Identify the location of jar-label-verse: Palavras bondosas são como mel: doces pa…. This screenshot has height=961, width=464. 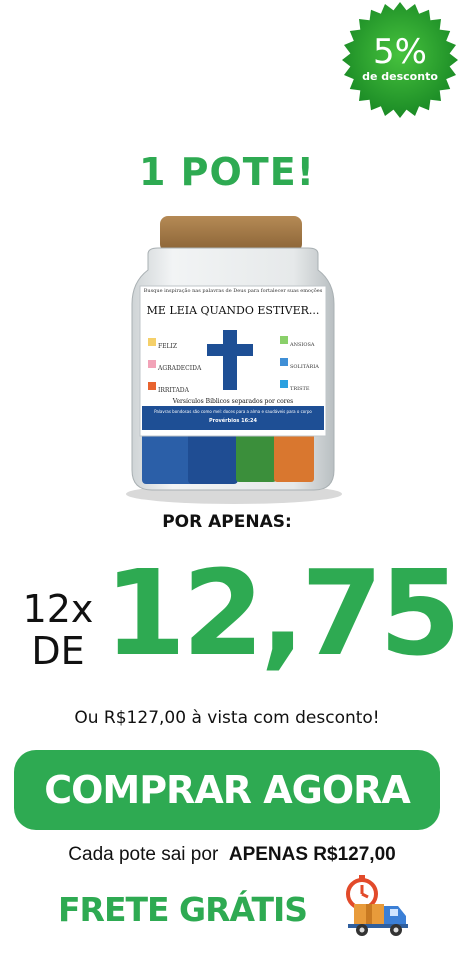
(233, 411).